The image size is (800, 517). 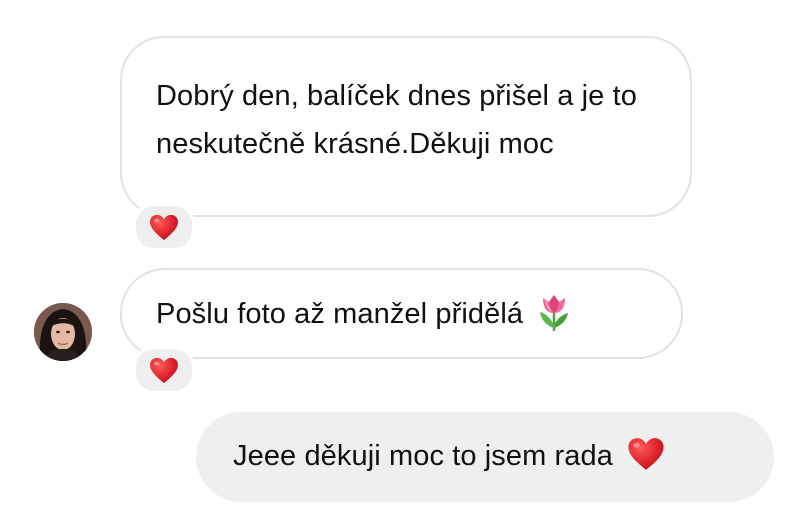 I want to click on tulip-icon, so click(x=554, y=313).